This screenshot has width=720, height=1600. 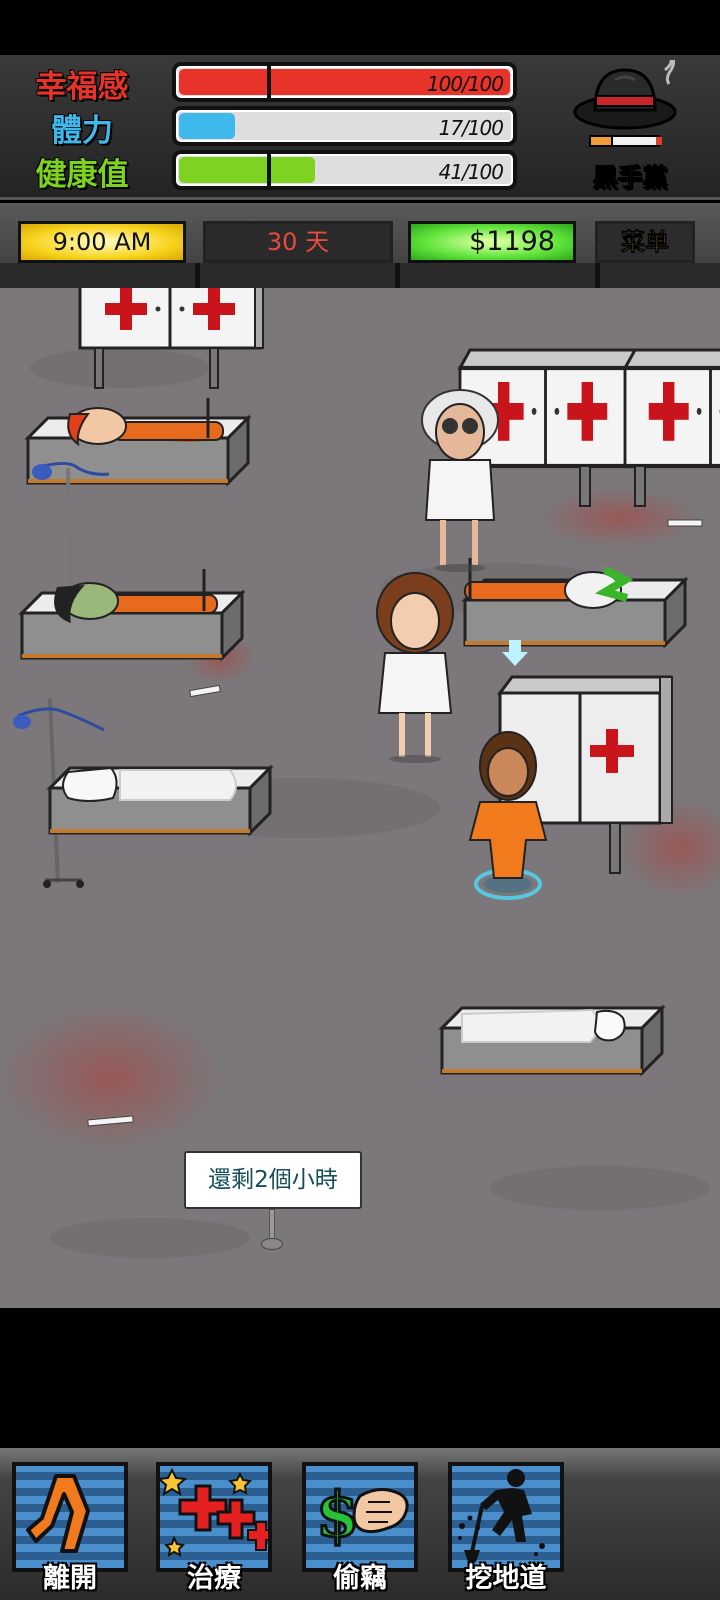 I want to click on health-bar-tick, so click(x=269, y=170).